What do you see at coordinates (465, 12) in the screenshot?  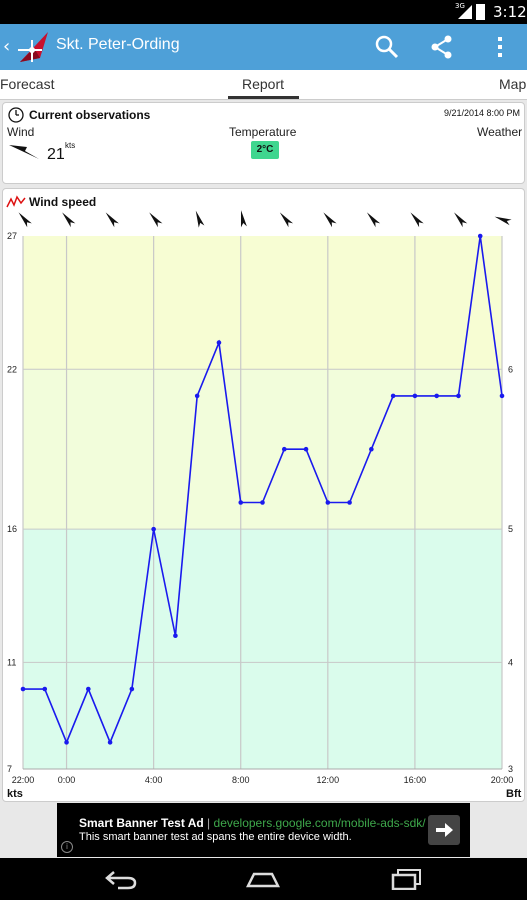 I see `signal-icon` at bounding box center [465, 12].